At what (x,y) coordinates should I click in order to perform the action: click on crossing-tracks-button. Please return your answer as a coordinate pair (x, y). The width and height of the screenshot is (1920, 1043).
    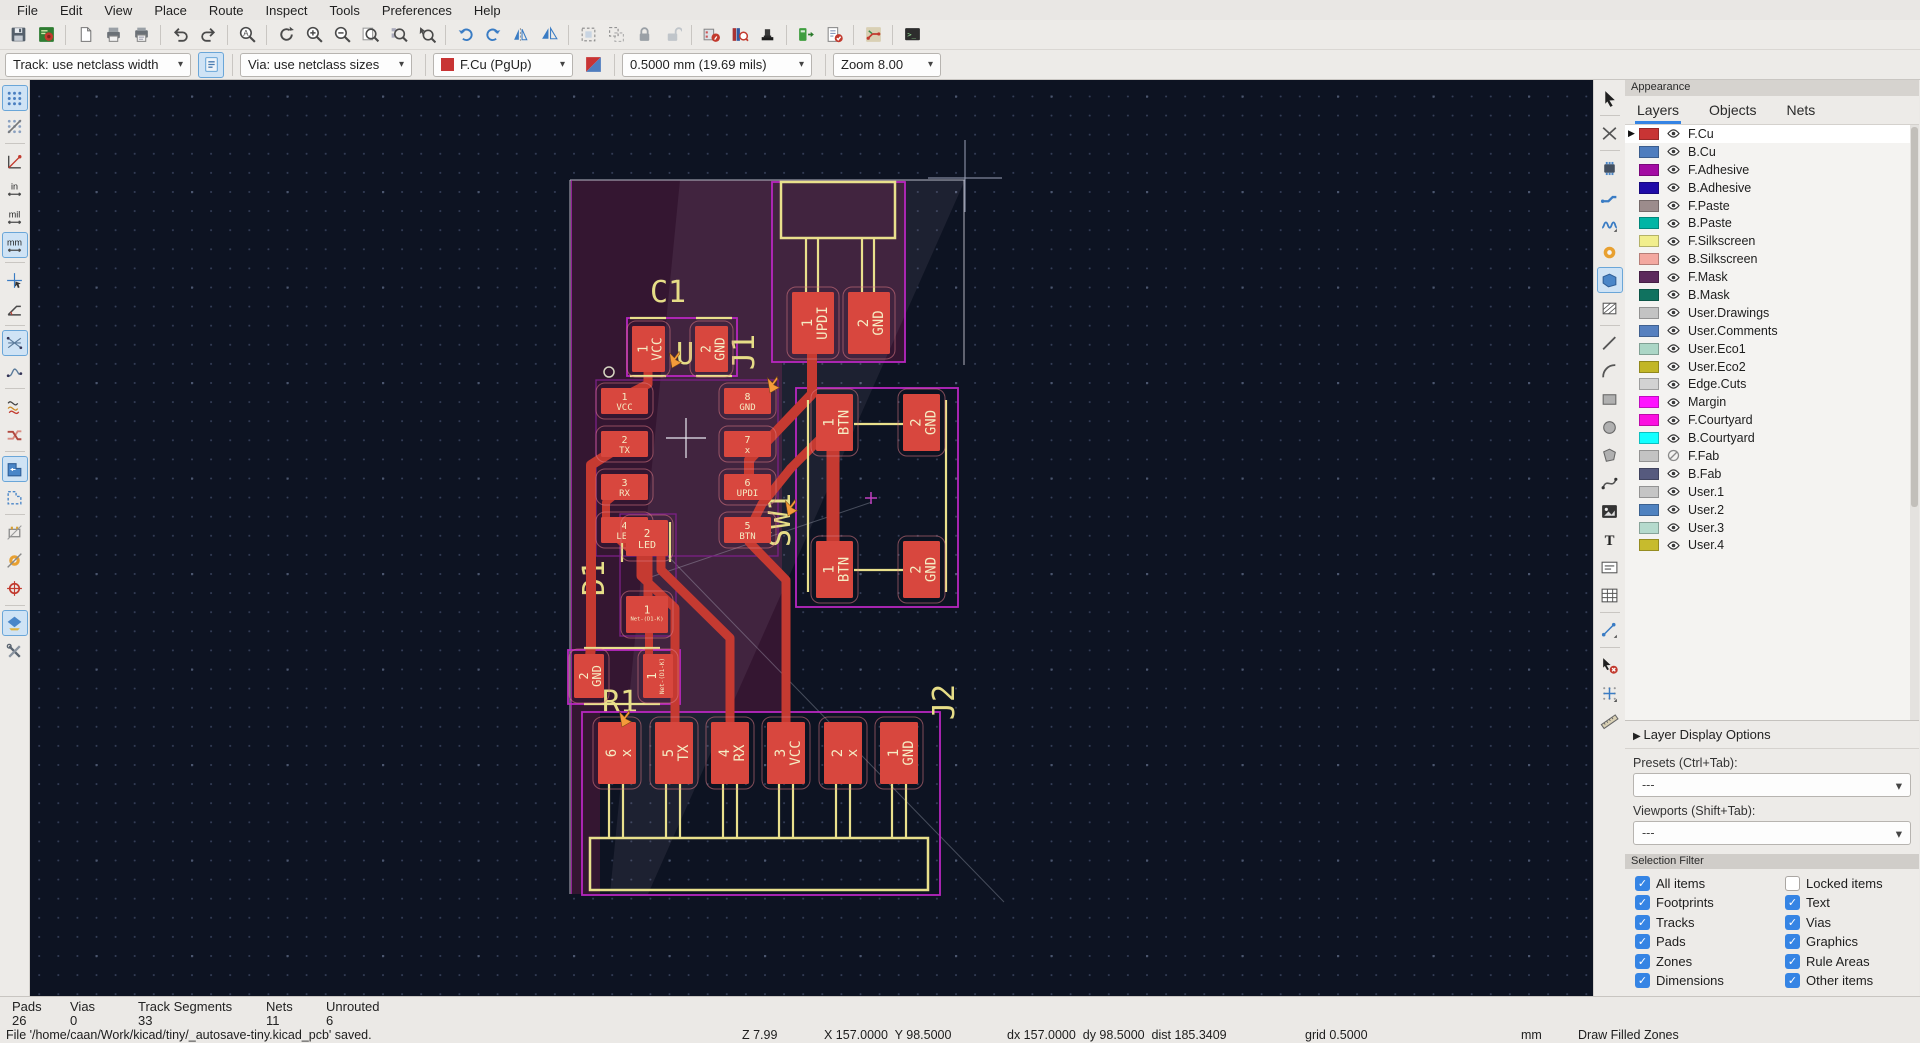
    Looking at the image, I should click on (15, 434).